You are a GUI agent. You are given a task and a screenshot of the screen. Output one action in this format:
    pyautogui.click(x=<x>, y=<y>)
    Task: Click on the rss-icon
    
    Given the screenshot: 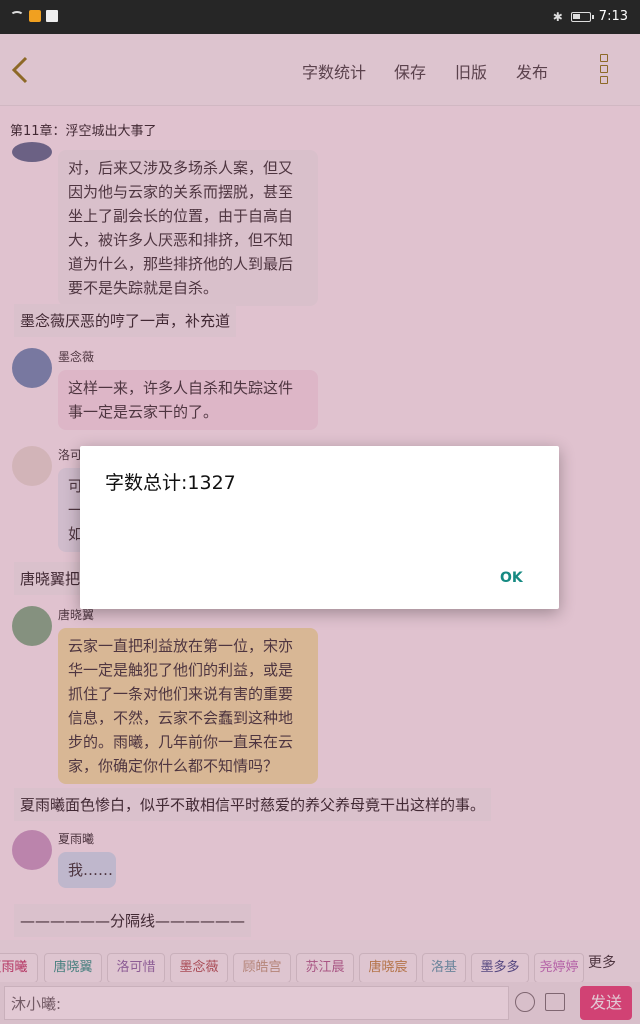 What is the action you would take?
    pyautogui.click(x=35, y=16)
    